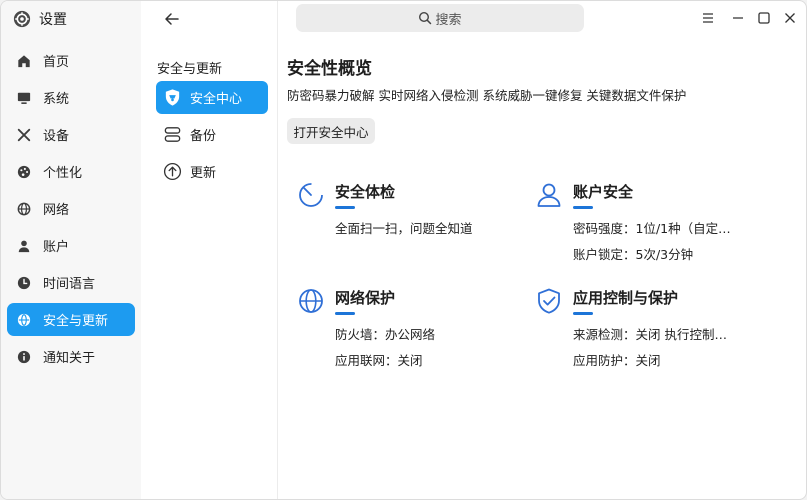 Image resolution: width=807 pixels, height=500 pixels. I want to click on monitor-icon, so click(24, 98).